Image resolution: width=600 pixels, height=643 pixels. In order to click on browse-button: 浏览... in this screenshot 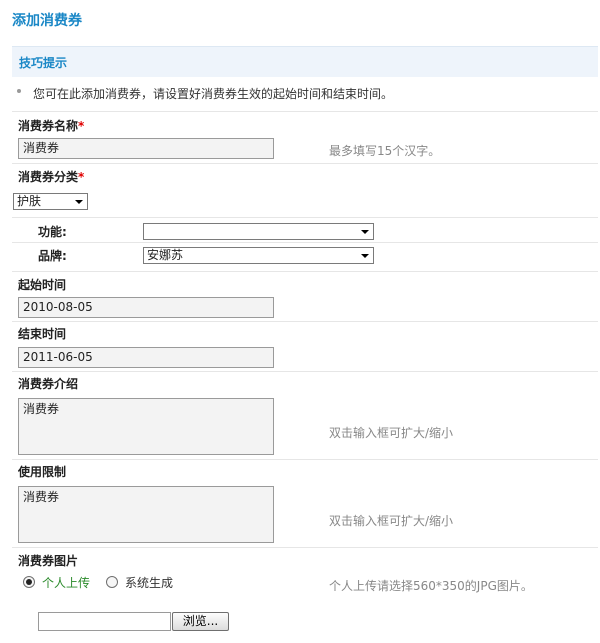, I will do `click(200, 621)`.